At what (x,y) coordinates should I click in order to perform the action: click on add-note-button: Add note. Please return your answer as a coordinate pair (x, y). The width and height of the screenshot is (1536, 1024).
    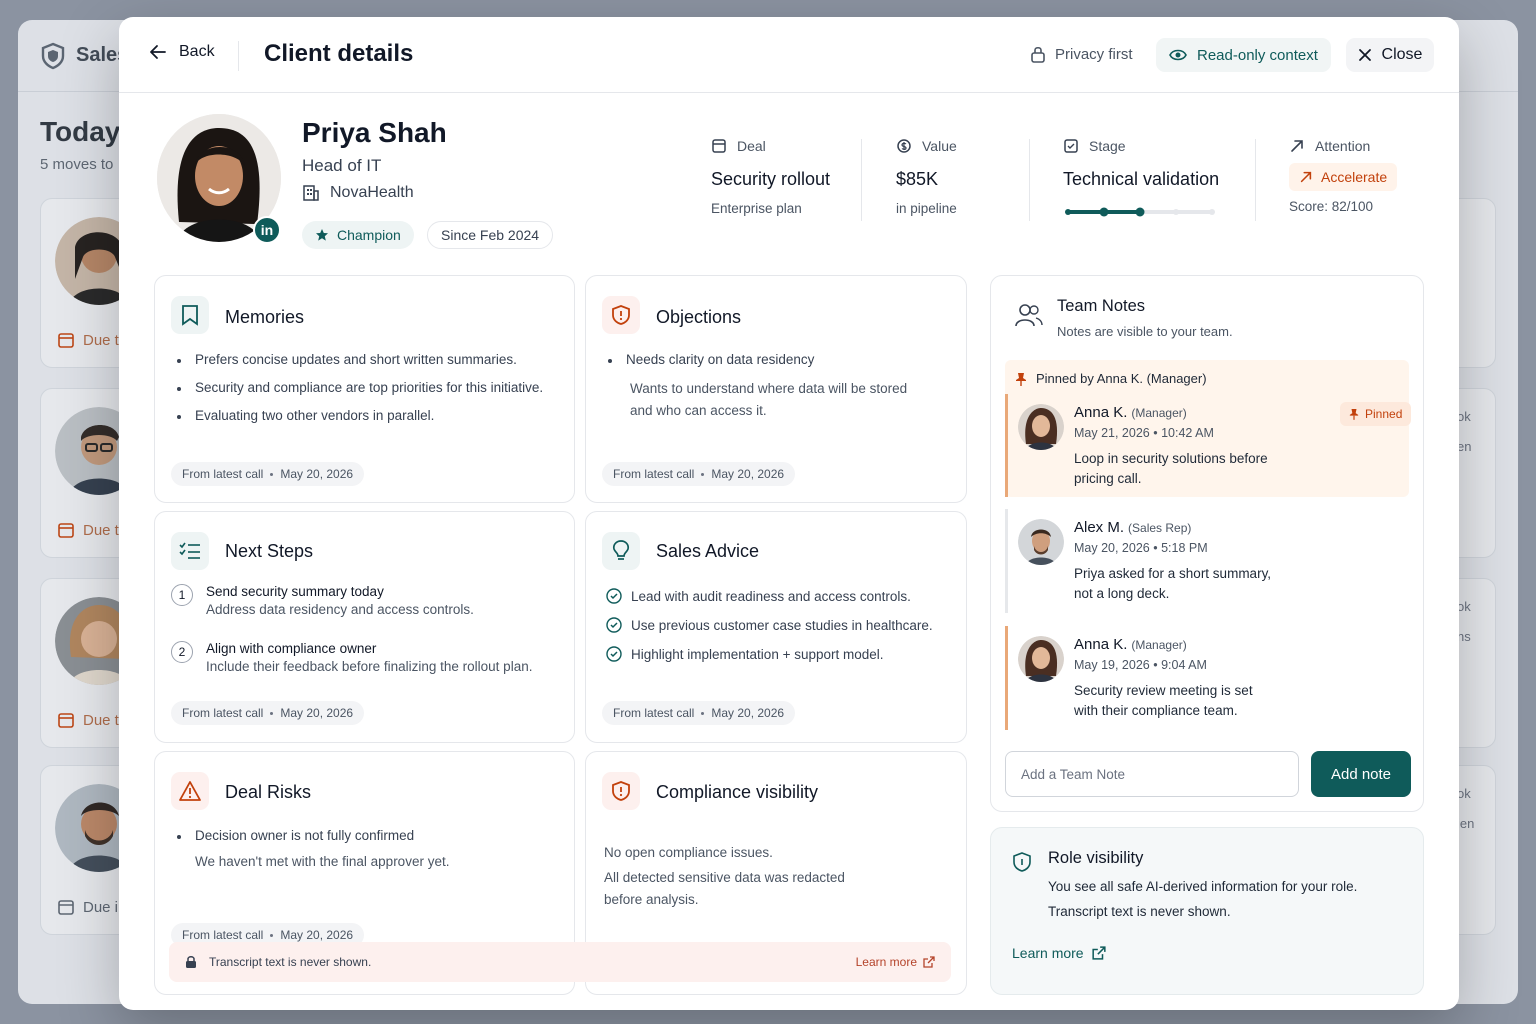
    Looking at the image, I should click on (1361, 774).